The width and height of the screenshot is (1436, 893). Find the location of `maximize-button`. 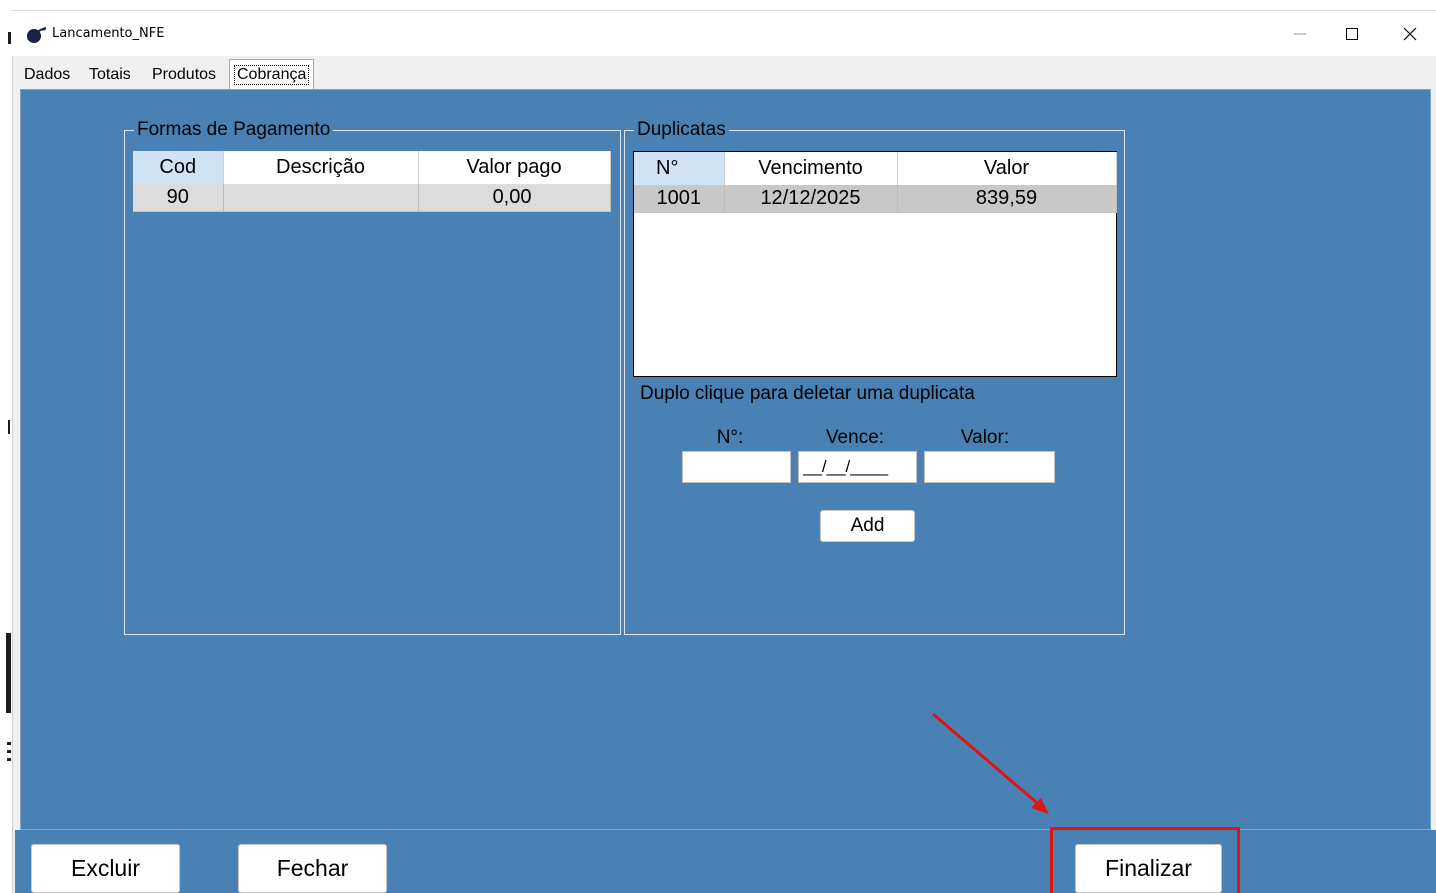

maximize-button is located at coordinates (1352, 34).